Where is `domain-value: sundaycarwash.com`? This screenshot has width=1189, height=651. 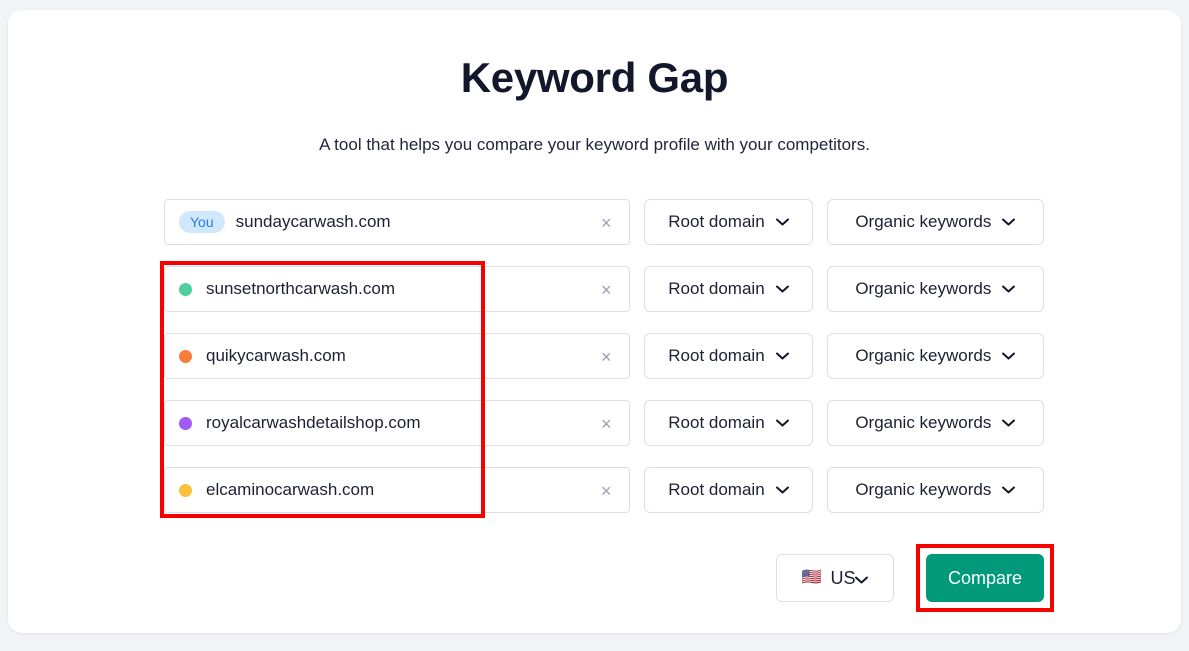
domain-value: sundaycarwash.com is located at coordinates (313, 221).